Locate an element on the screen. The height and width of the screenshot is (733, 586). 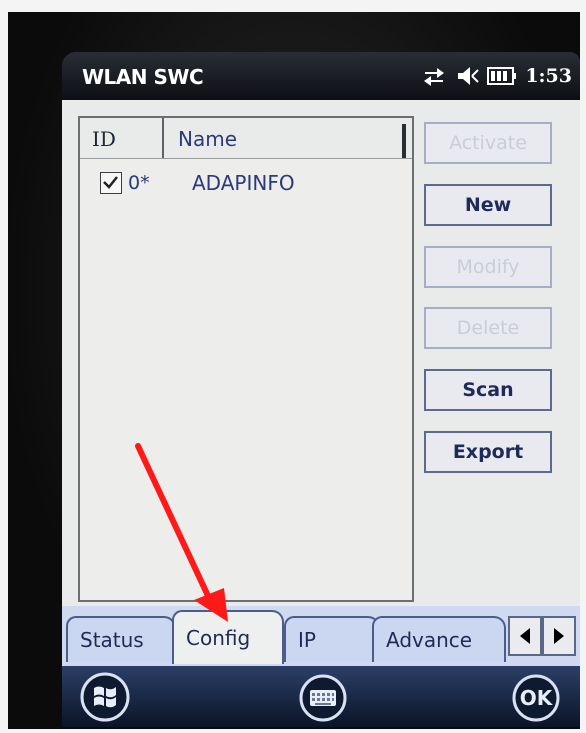
tab-config: Config is located at coordinates (228, 637).